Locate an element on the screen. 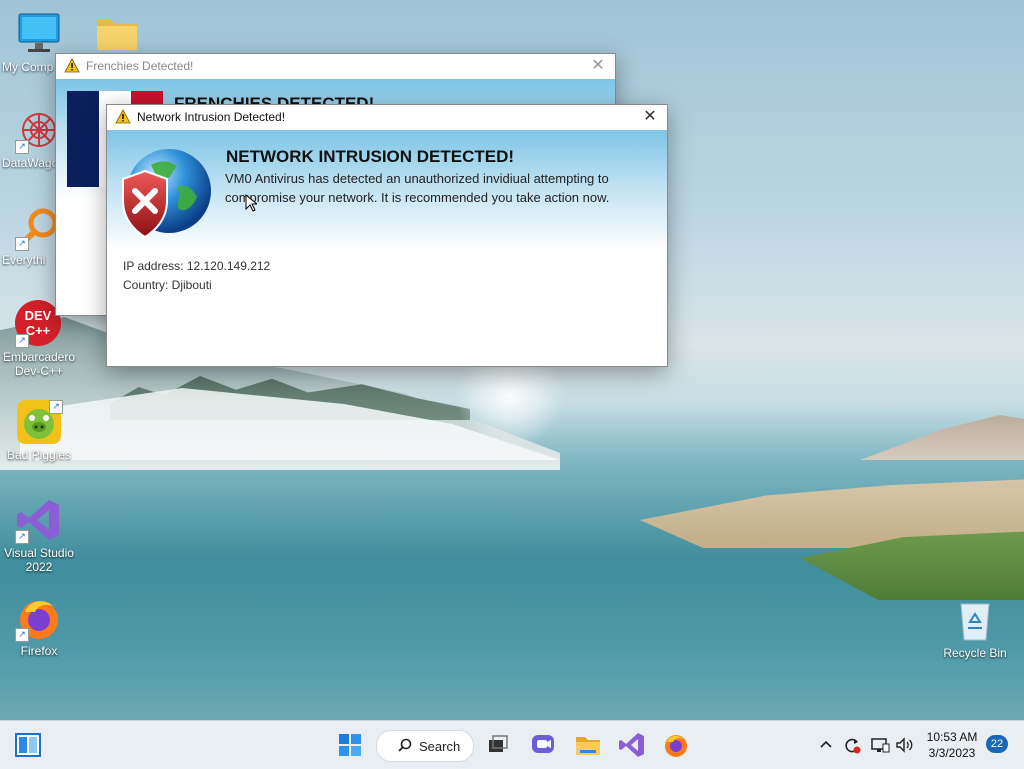  visual-studio-icon: ↗ is located at coordinates (39, 520).